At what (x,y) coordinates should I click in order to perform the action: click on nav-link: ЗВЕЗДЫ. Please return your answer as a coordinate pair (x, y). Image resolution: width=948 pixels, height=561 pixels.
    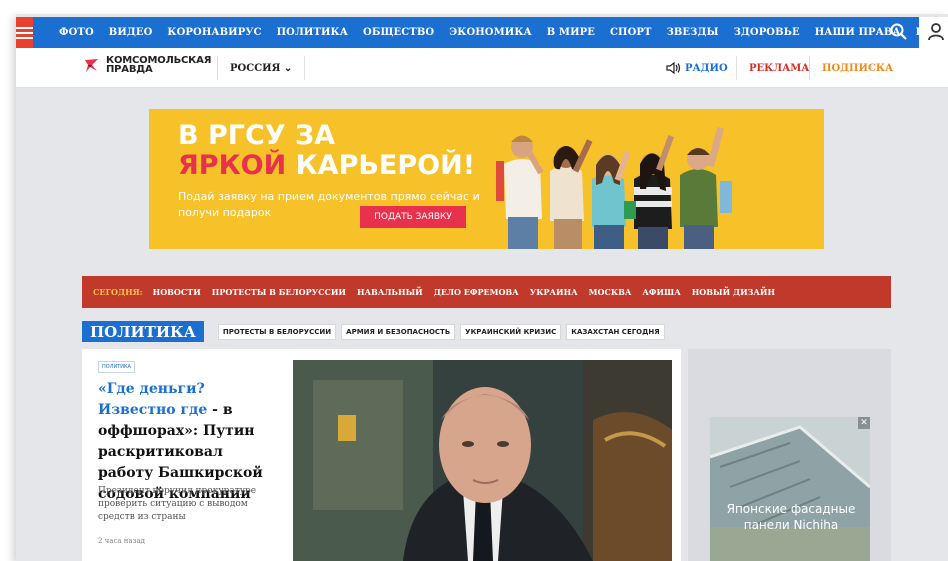
    Looking at the image, I should click on (693, 32).